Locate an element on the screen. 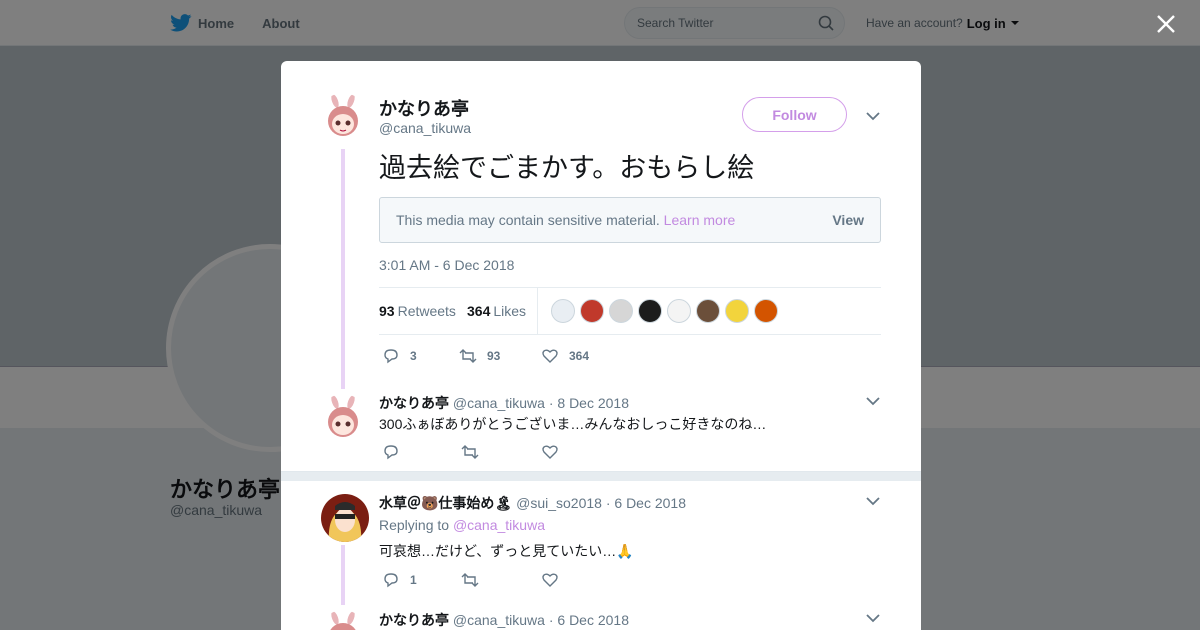 This screenshot has width=1200, height=630. reply-count: 1 is located at coordinates (413, 580).